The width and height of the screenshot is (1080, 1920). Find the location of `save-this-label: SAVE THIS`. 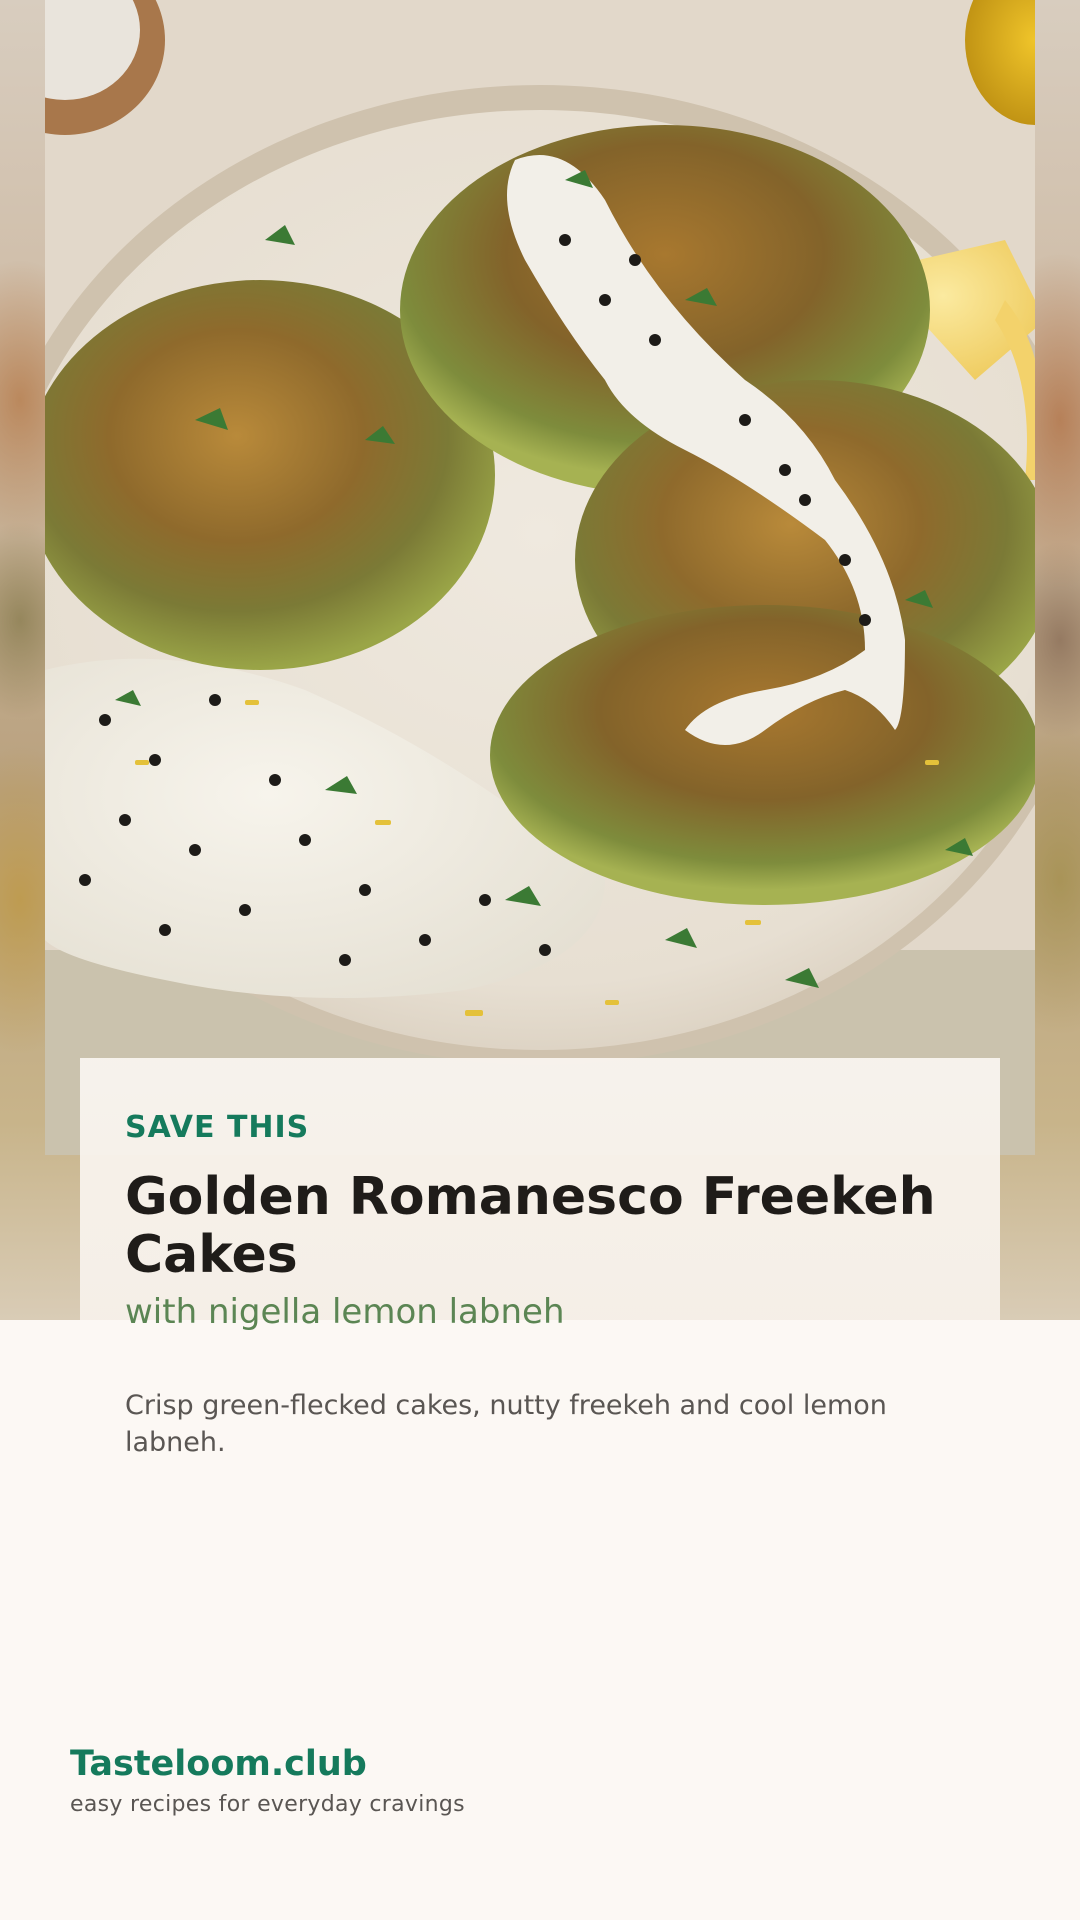

save-this-label: SAVE THIS is located at coordinates (217, 1127).